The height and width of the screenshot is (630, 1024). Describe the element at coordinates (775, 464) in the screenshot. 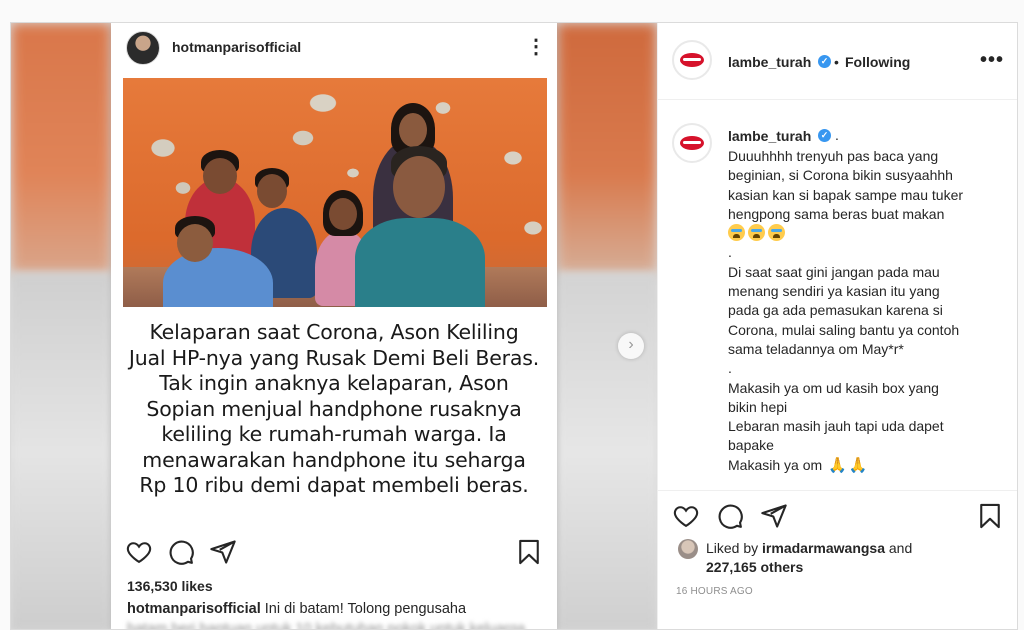

I see `comment-line: Makasih ya om` at that location.